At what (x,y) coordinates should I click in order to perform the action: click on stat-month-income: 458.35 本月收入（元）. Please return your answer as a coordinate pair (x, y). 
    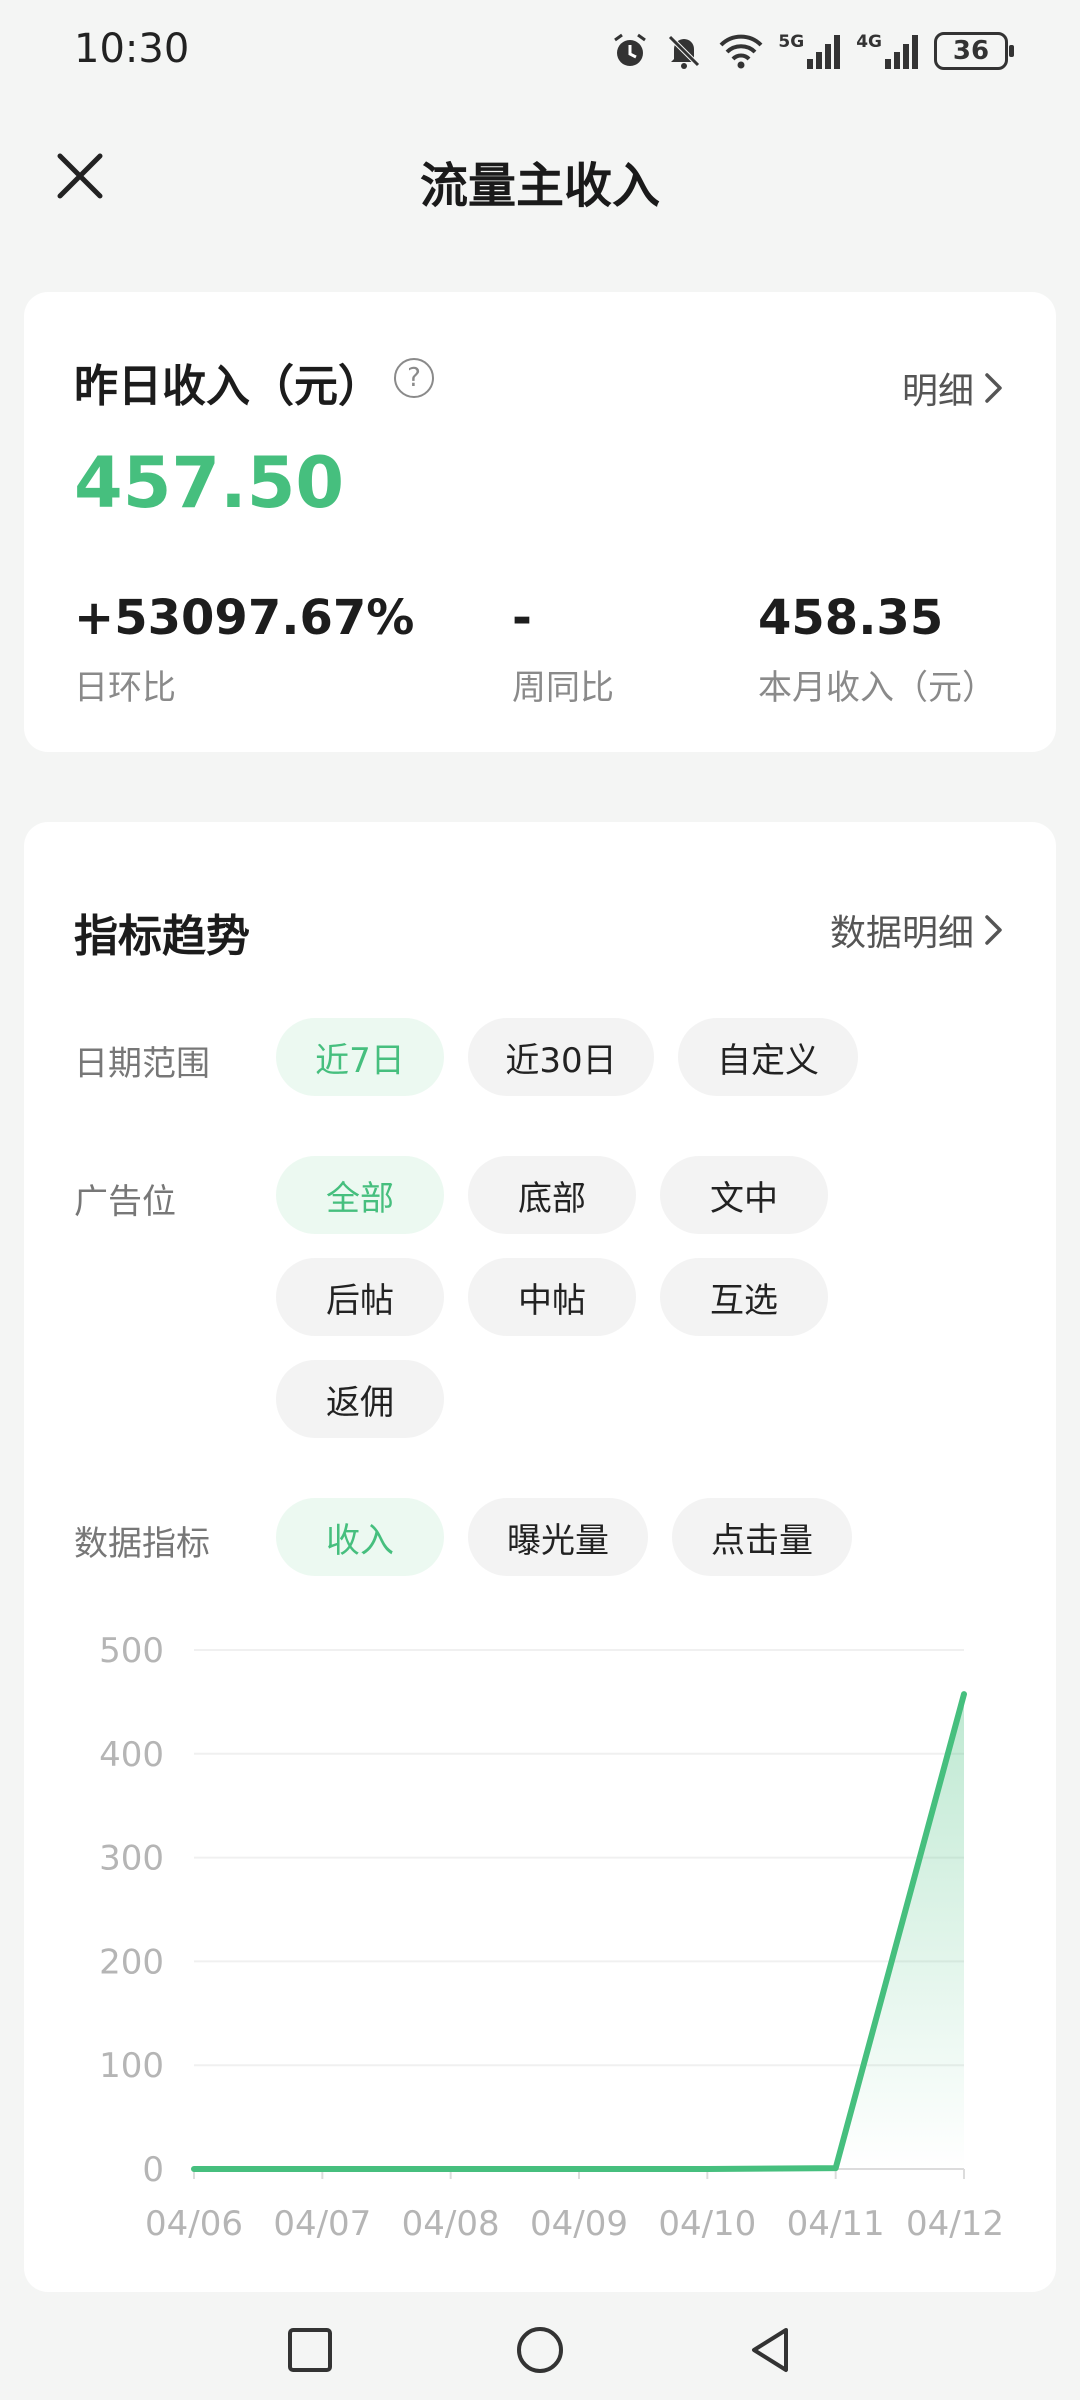
    Looking at the image, I should click on (877, 649).